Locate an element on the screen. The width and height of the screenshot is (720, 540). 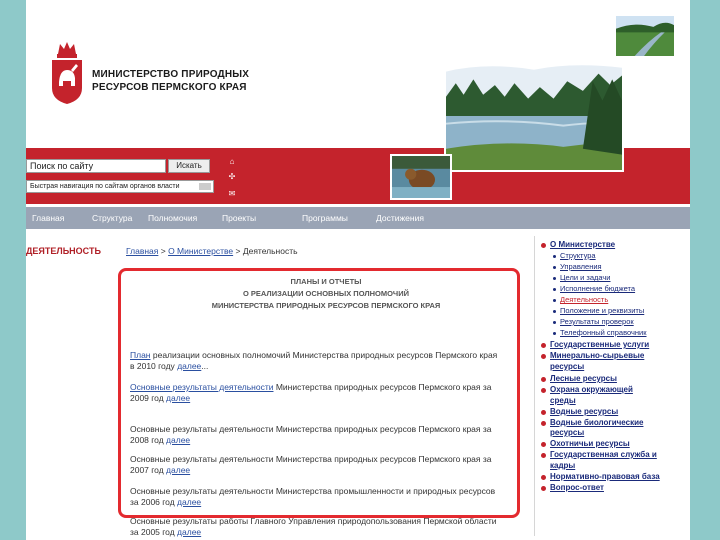
coat-of-arms-logo is located at coordinates (67, 73).